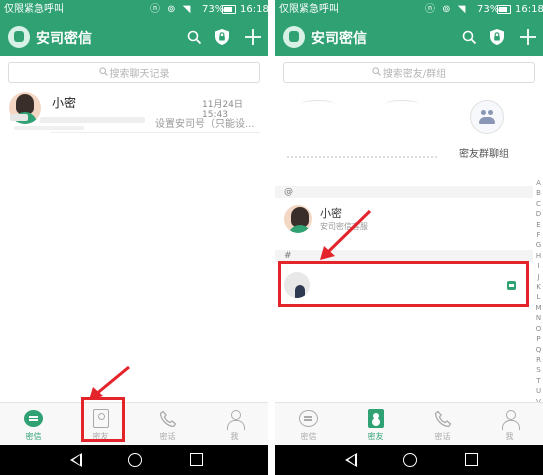 The image size is (543, 475). Describe the element at coordinates (344, 226) in the screenshot. I see `contact-subtitle: 安司密信客服` at that location.